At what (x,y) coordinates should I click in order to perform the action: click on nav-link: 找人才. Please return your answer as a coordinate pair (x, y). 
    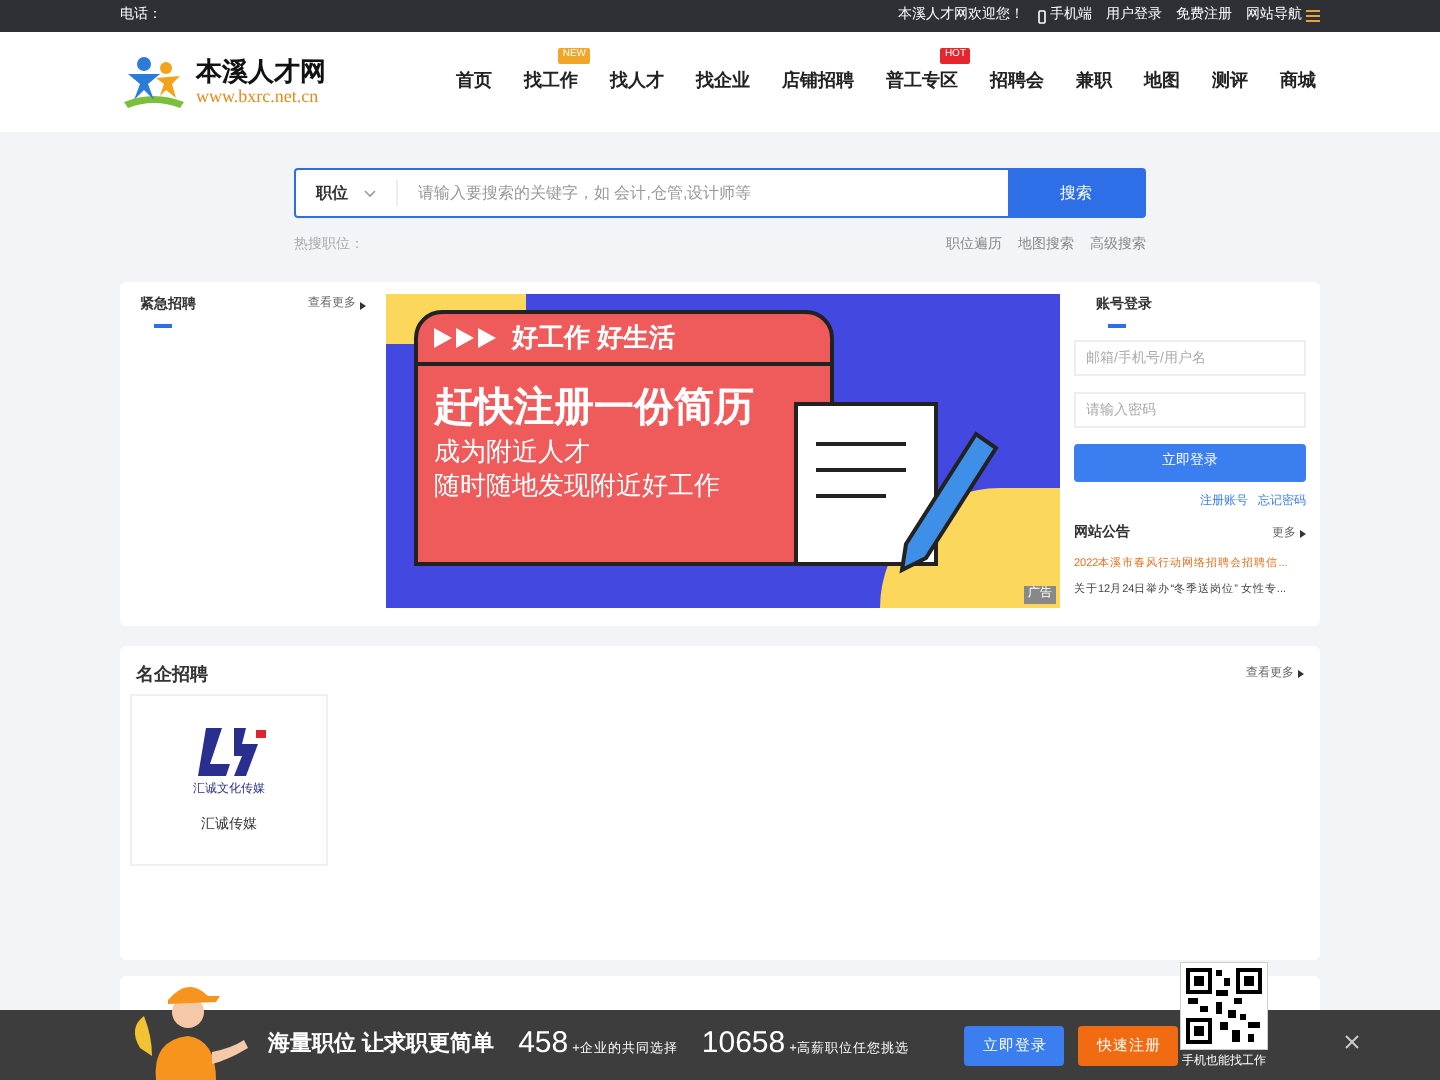
    Looking at the image, I should click on (637, 82).